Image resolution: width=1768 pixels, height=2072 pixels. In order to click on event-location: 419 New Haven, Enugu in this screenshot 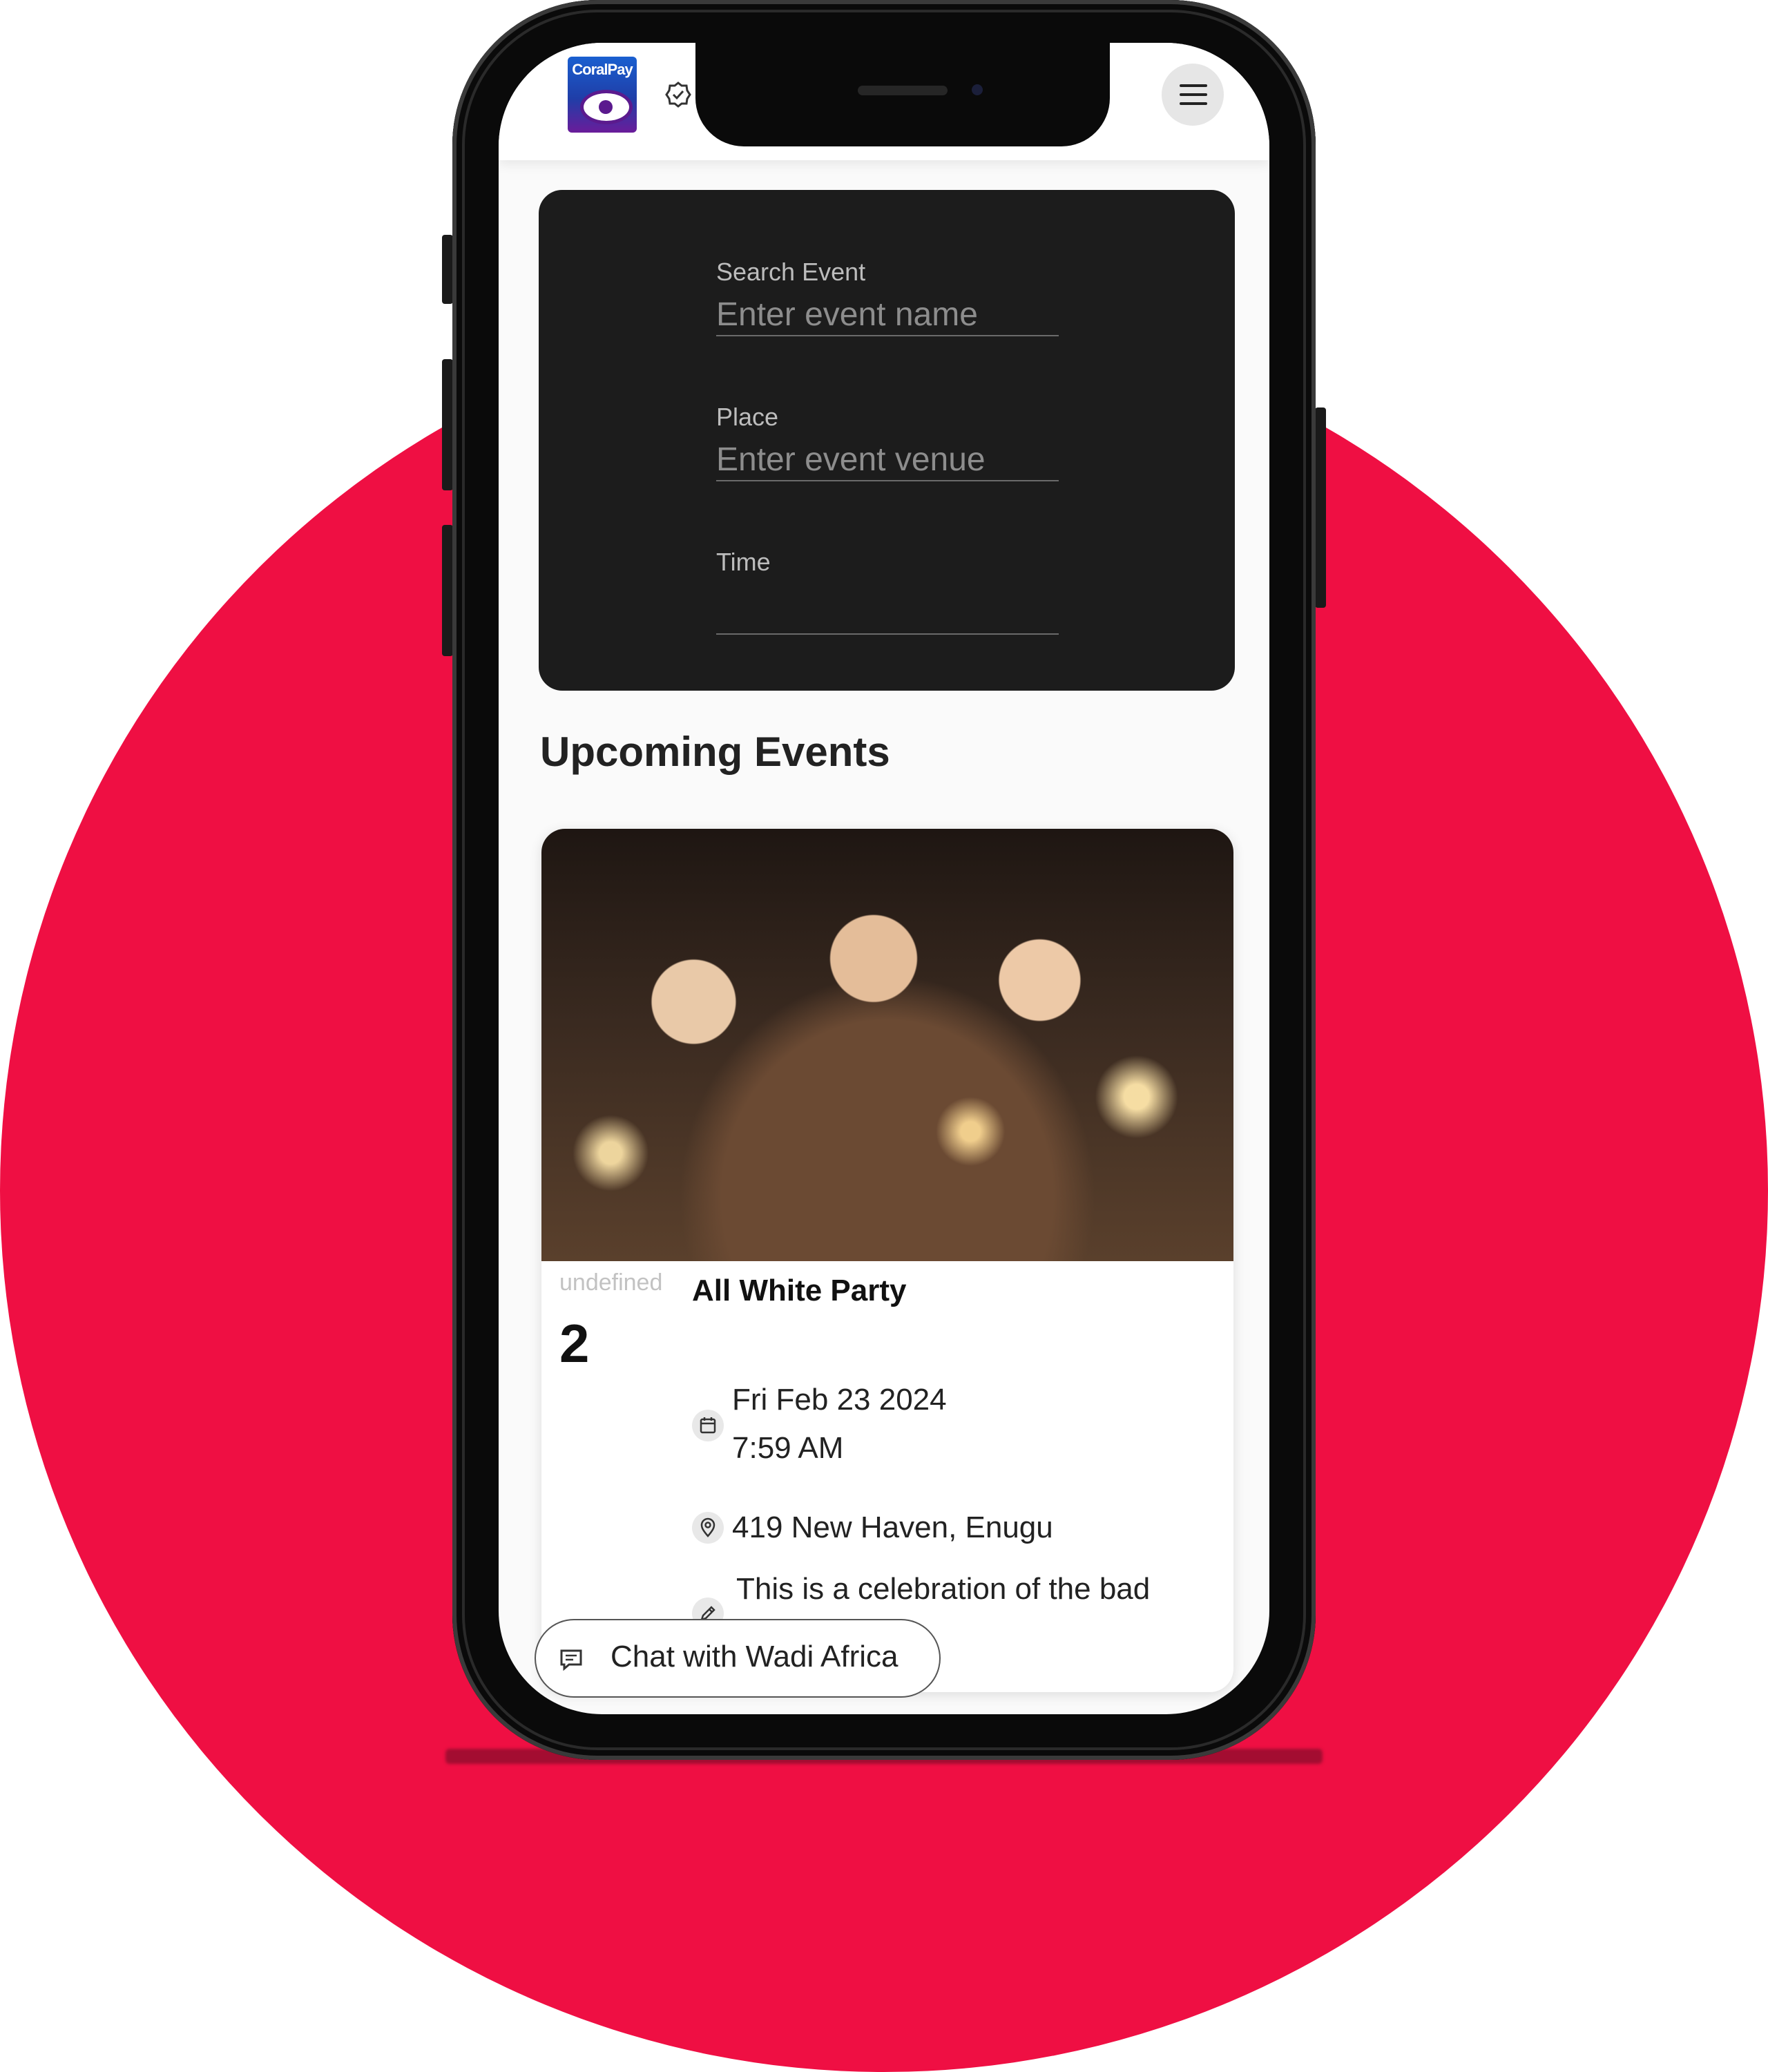, I will do `click(893, 1527)`.